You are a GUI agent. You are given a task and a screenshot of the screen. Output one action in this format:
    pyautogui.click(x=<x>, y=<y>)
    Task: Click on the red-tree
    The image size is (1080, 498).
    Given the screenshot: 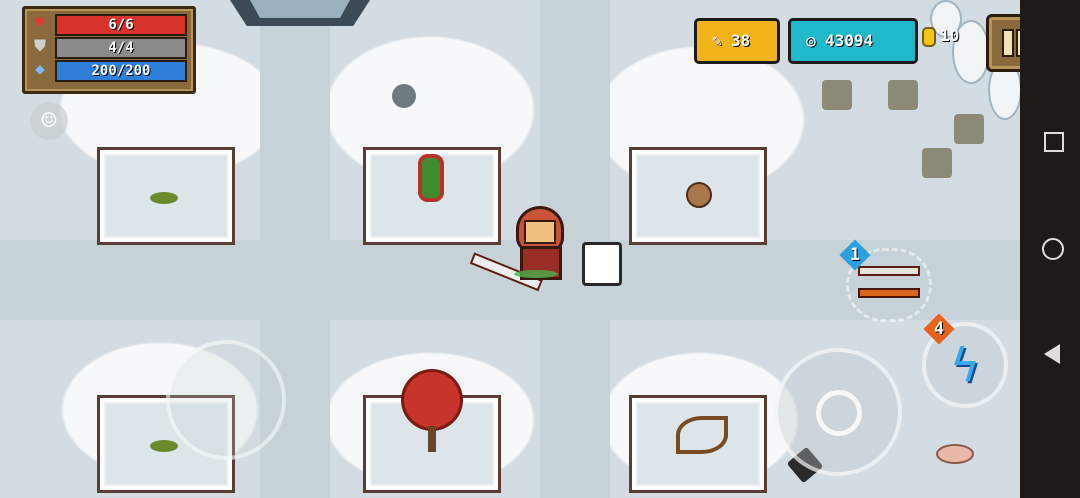 What is the action you would take?
    pyautogui.click(x=432, y=400)
    